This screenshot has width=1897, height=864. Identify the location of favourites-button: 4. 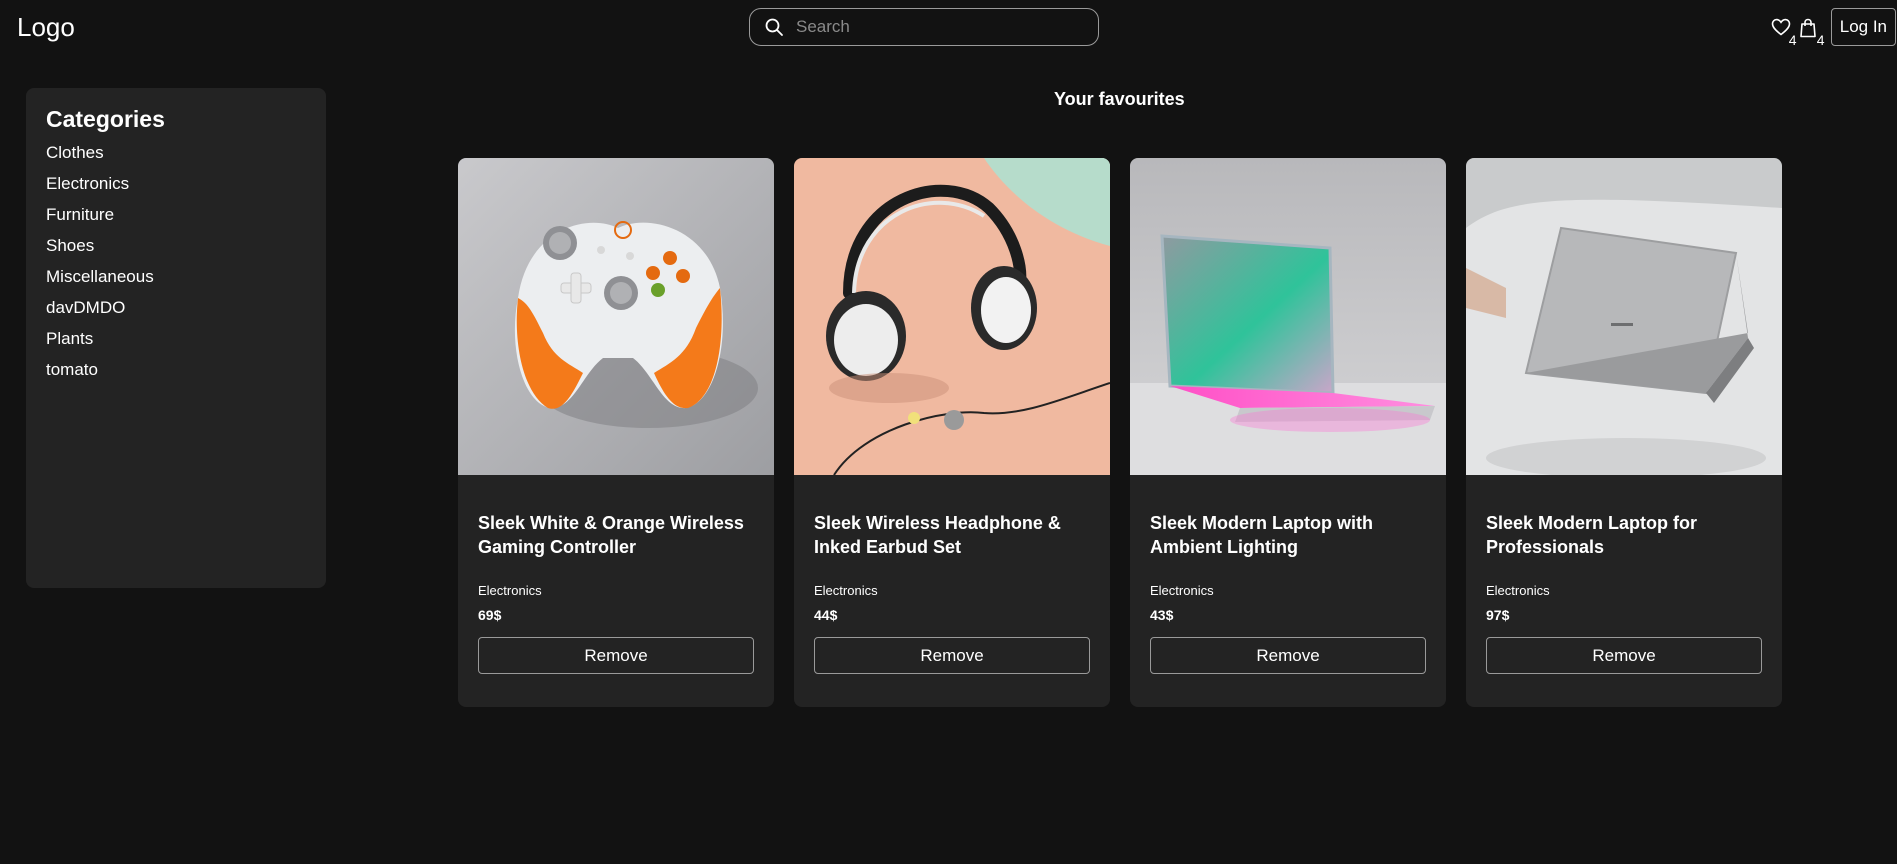
(1783, 30).